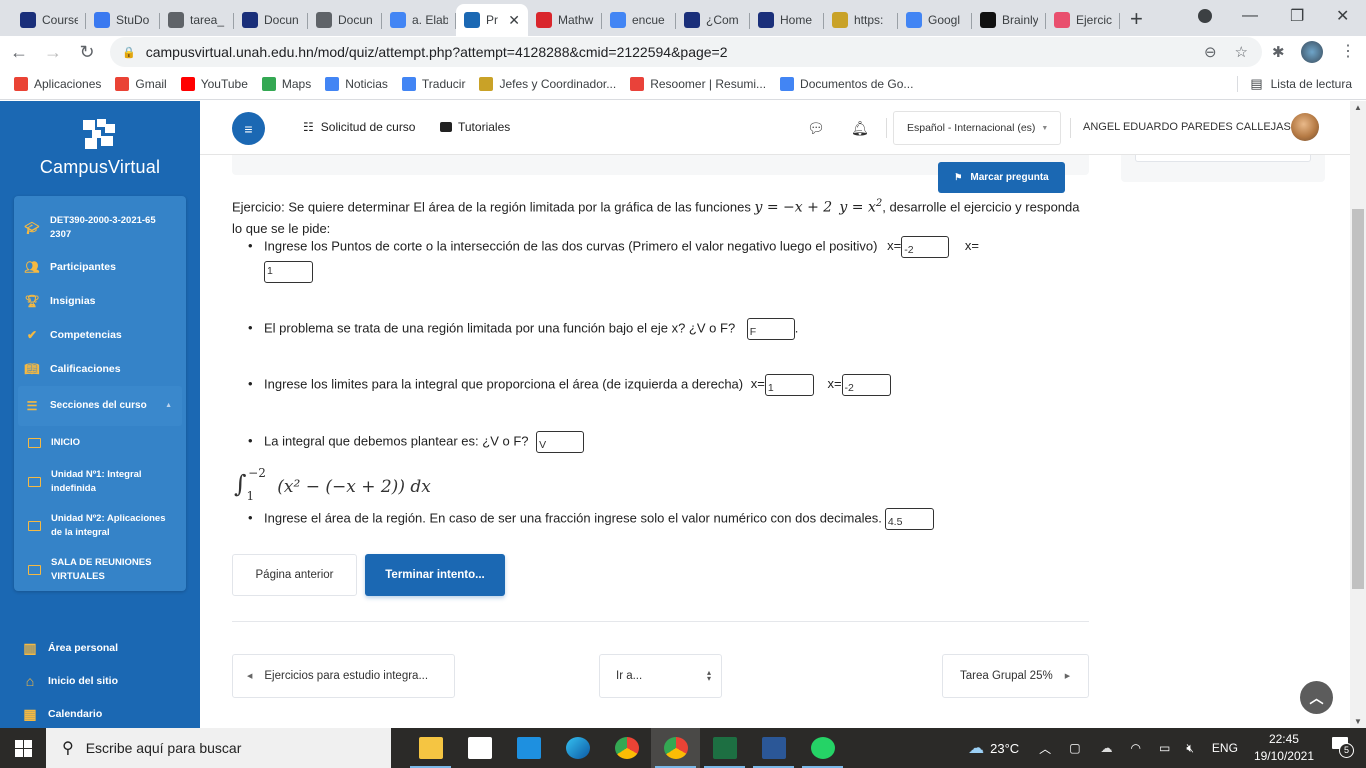  Describe the element at coordinates (19, 52) in the screenshot. I see `back-button: ←` at that location.